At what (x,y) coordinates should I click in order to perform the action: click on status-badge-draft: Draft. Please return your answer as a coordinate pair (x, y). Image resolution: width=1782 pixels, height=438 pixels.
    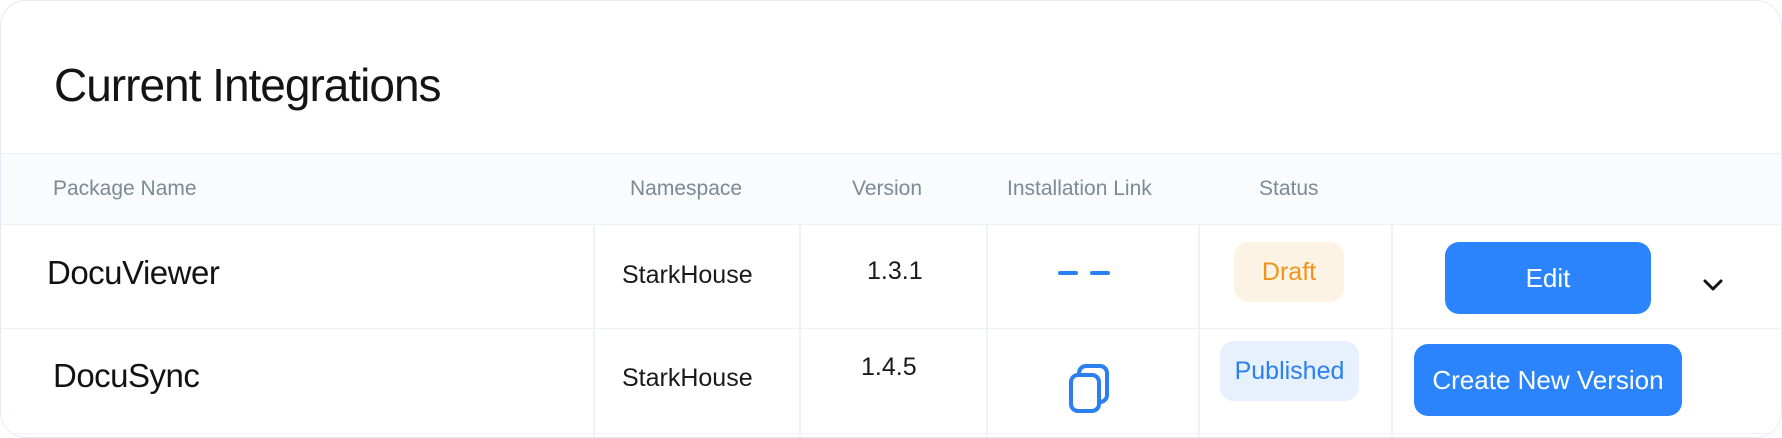
    Looking at the image, I should click on (1289, 272).